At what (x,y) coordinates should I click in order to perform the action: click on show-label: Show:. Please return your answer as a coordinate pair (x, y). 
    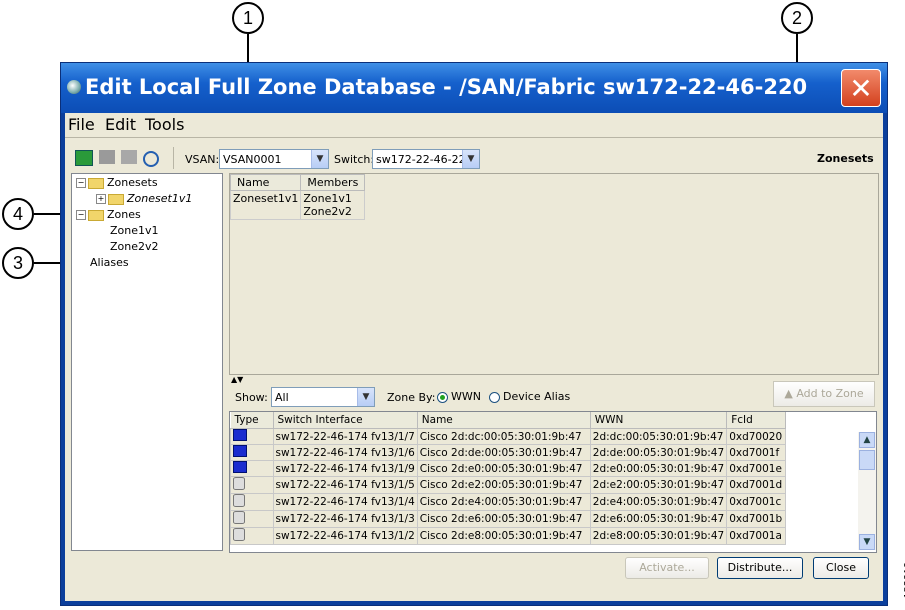
    Looking at the image, I should click on (251, 397).